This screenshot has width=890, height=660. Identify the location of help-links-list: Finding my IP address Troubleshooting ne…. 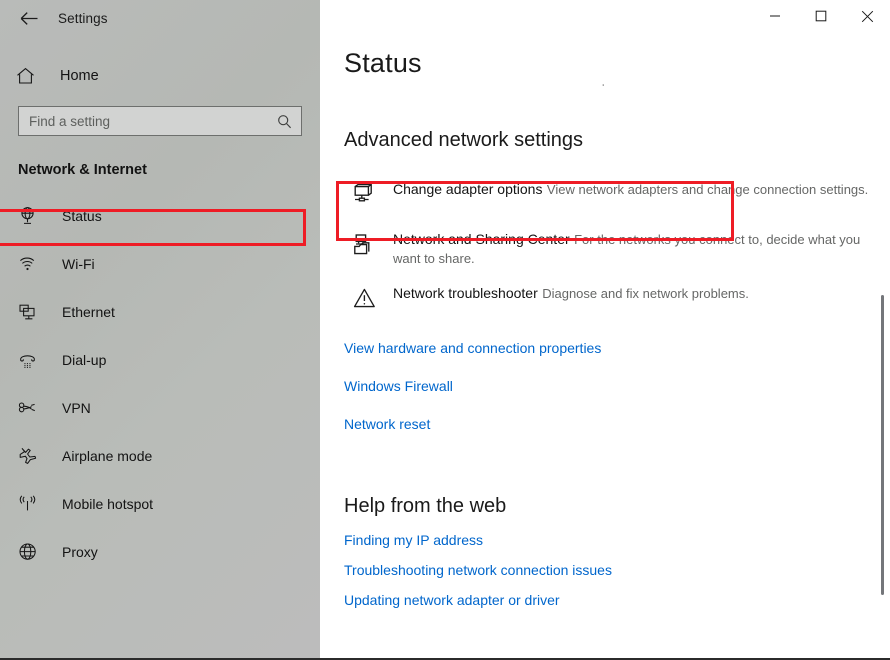
(605, 570).